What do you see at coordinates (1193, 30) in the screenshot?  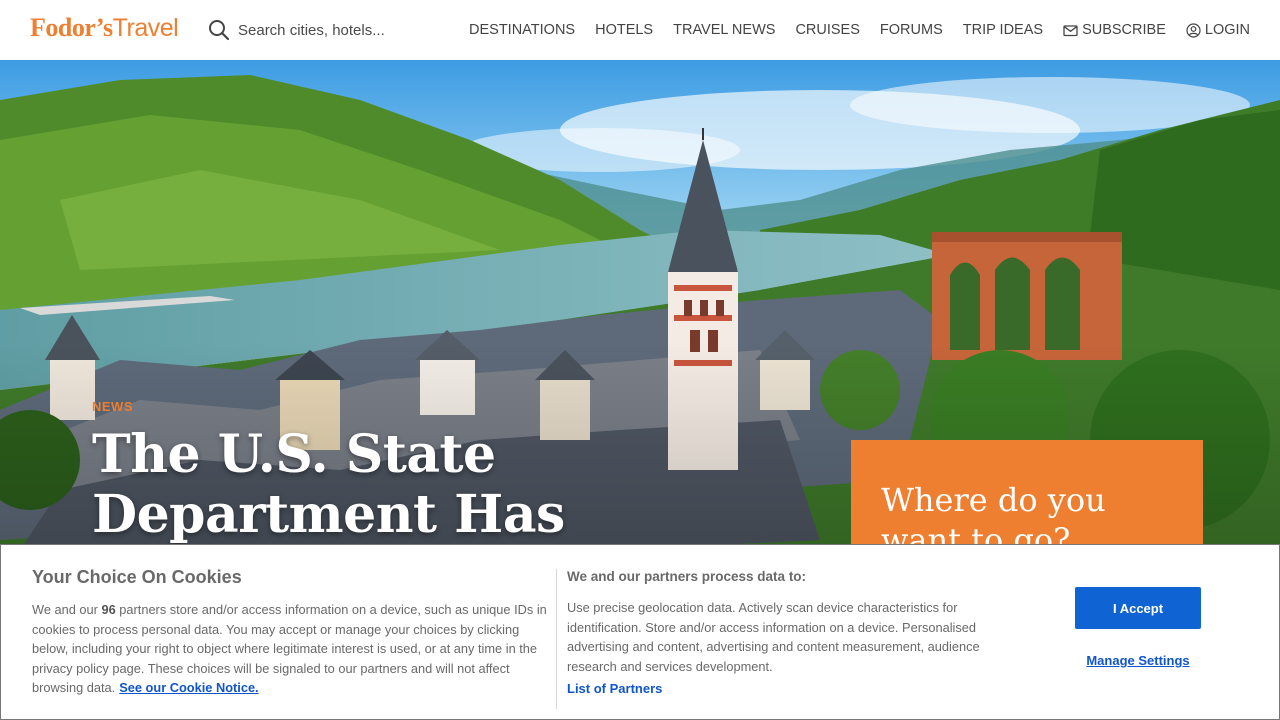 I see `user-circle-icon` at bounding box center [1193, 30].